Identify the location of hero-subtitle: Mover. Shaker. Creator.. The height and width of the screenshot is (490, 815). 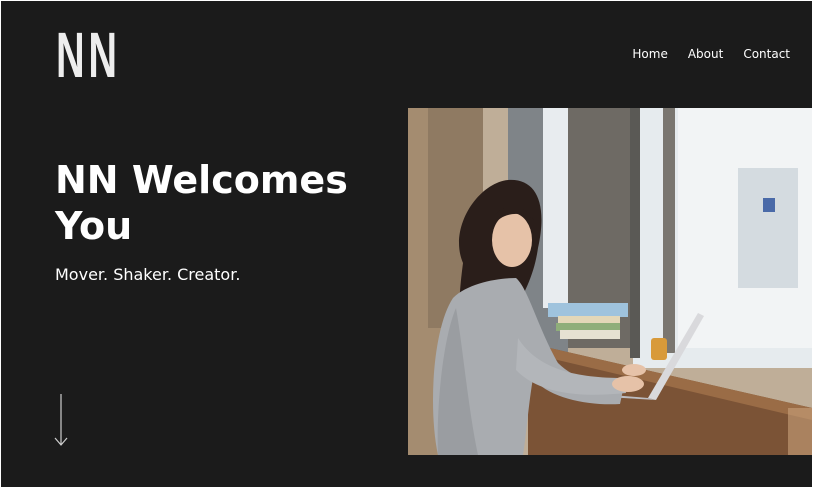
(148, 274).